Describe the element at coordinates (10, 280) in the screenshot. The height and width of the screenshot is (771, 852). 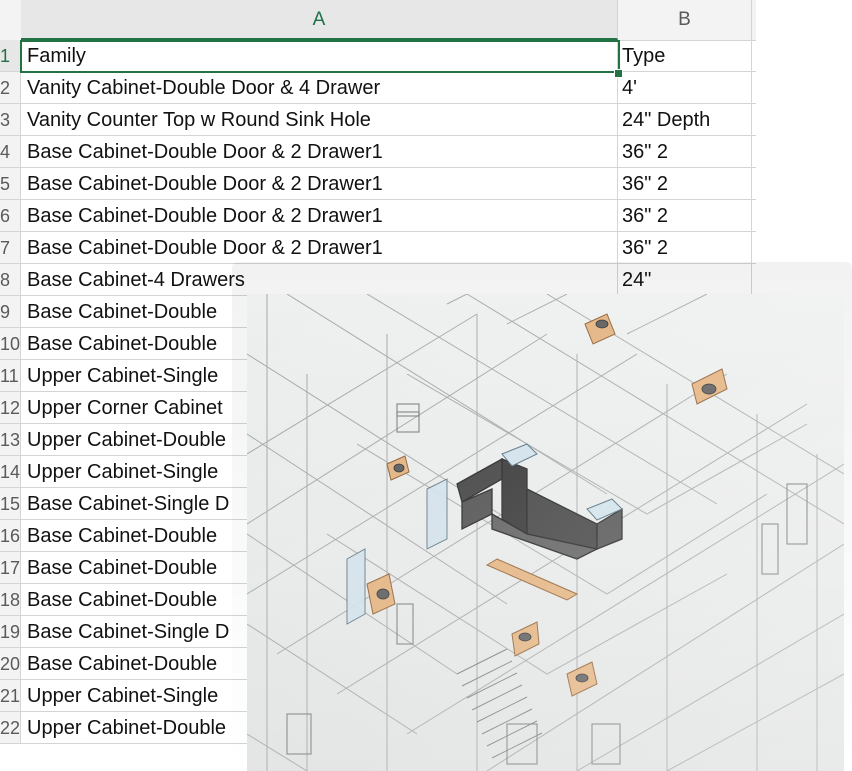
I see `row-header: 8` at that location.